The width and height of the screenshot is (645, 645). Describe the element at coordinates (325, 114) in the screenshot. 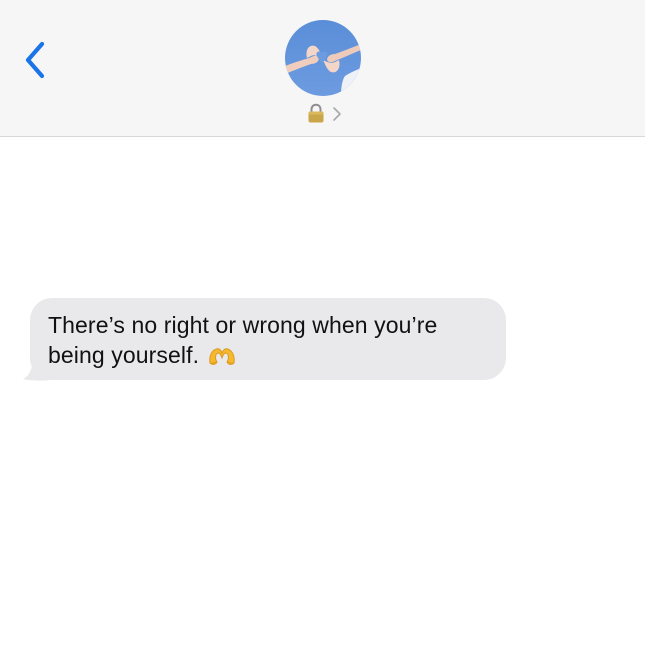

I see `contact-details-button` at that location.